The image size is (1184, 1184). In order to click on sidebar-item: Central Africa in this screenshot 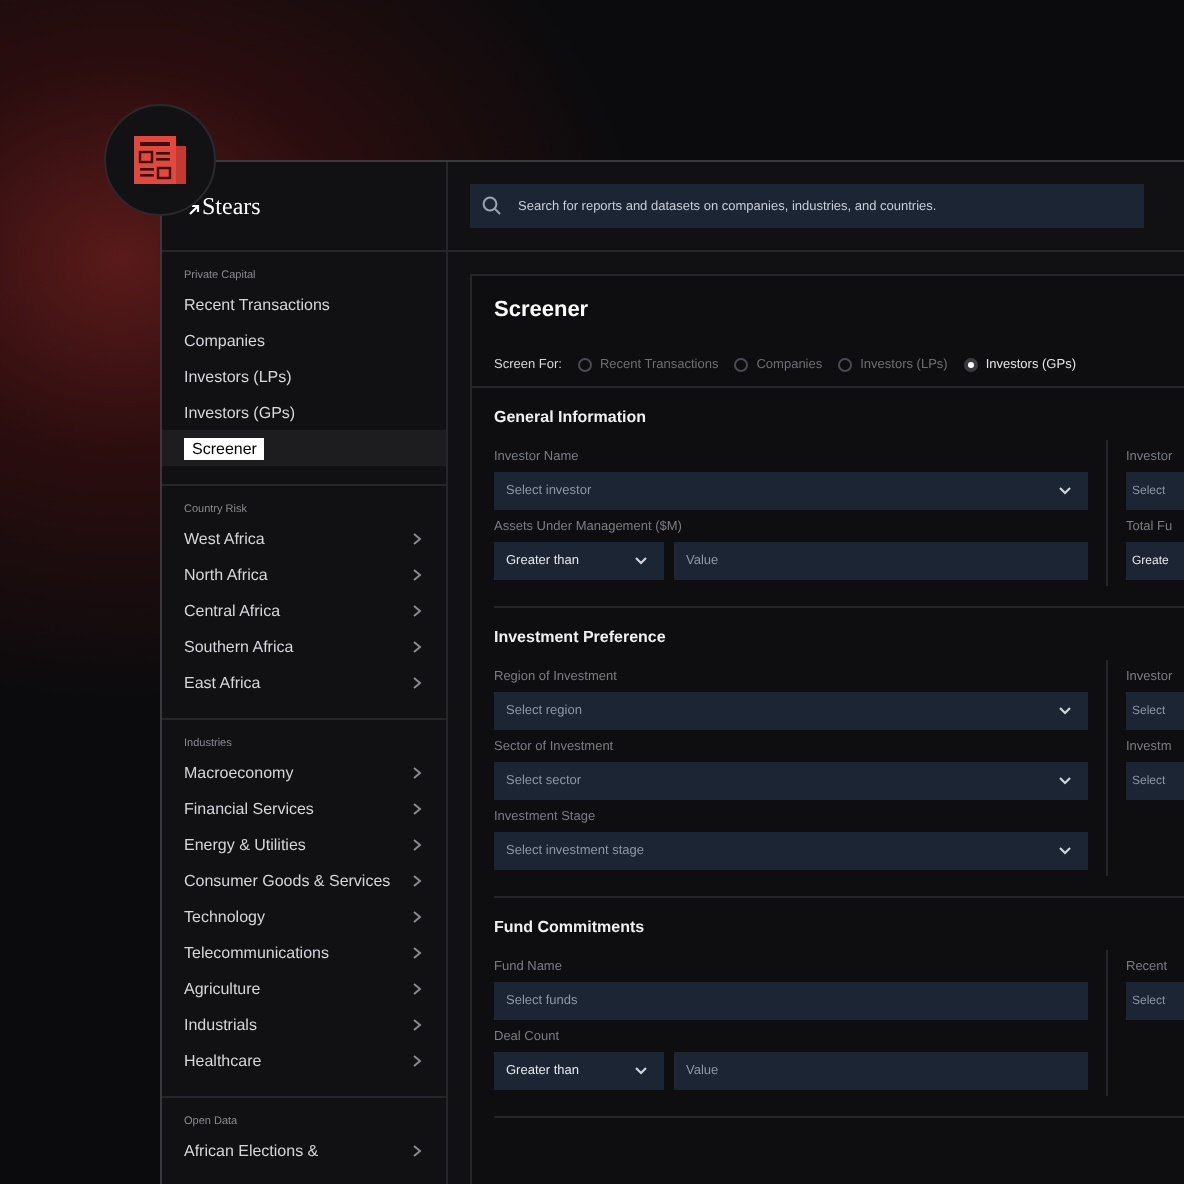, I will do `click(304, 610)`.